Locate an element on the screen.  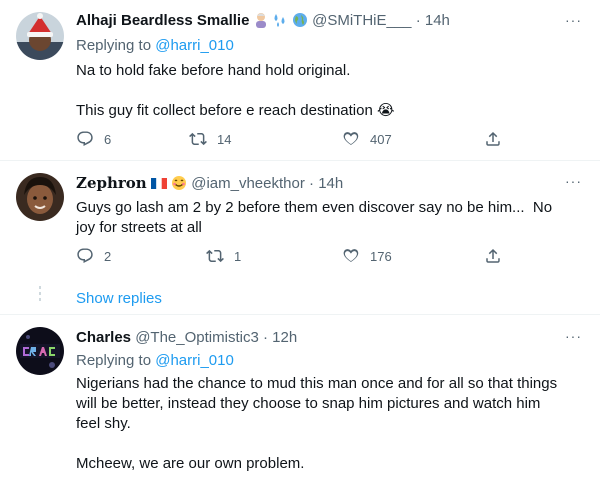
author-name: Alhaji Beardless Smallie is located at coordinates (162, 20).